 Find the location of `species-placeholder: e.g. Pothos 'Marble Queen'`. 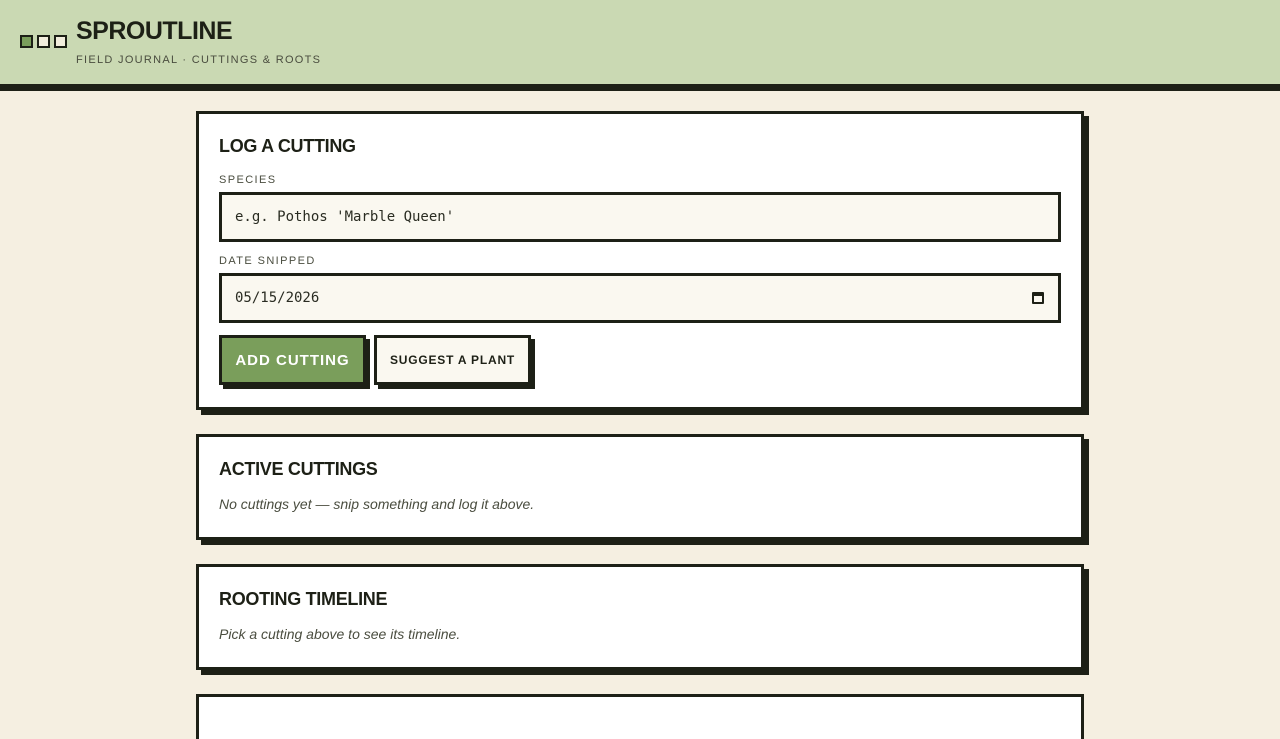

species-placeholder: e.g. Pothos 'Marble Queen' is located at coordinates (345, 217).